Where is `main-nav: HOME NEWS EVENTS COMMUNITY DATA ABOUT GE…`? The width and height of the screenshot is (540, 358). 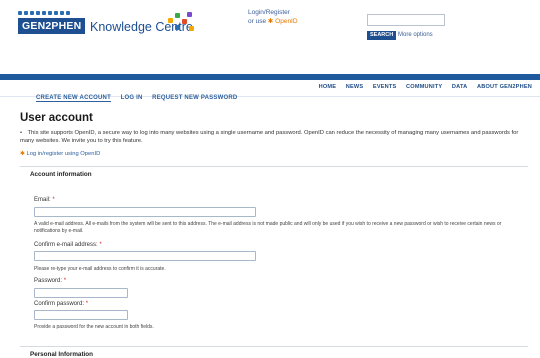
main-nav: HOME NEWS EVENTS COMMUNITY DATA ABOUT GE… is located at coordinates (421, 87).